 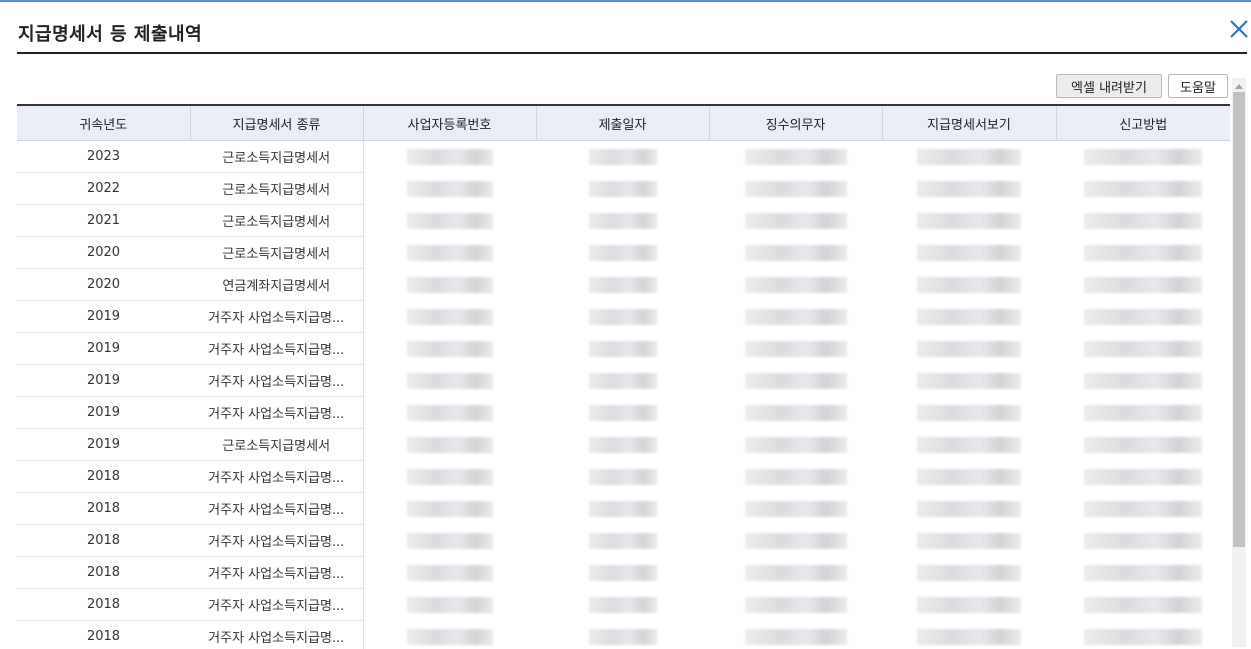 I want to click on dialog-title: 지급명세서 등 제출내역, so click(x=110, y=33).